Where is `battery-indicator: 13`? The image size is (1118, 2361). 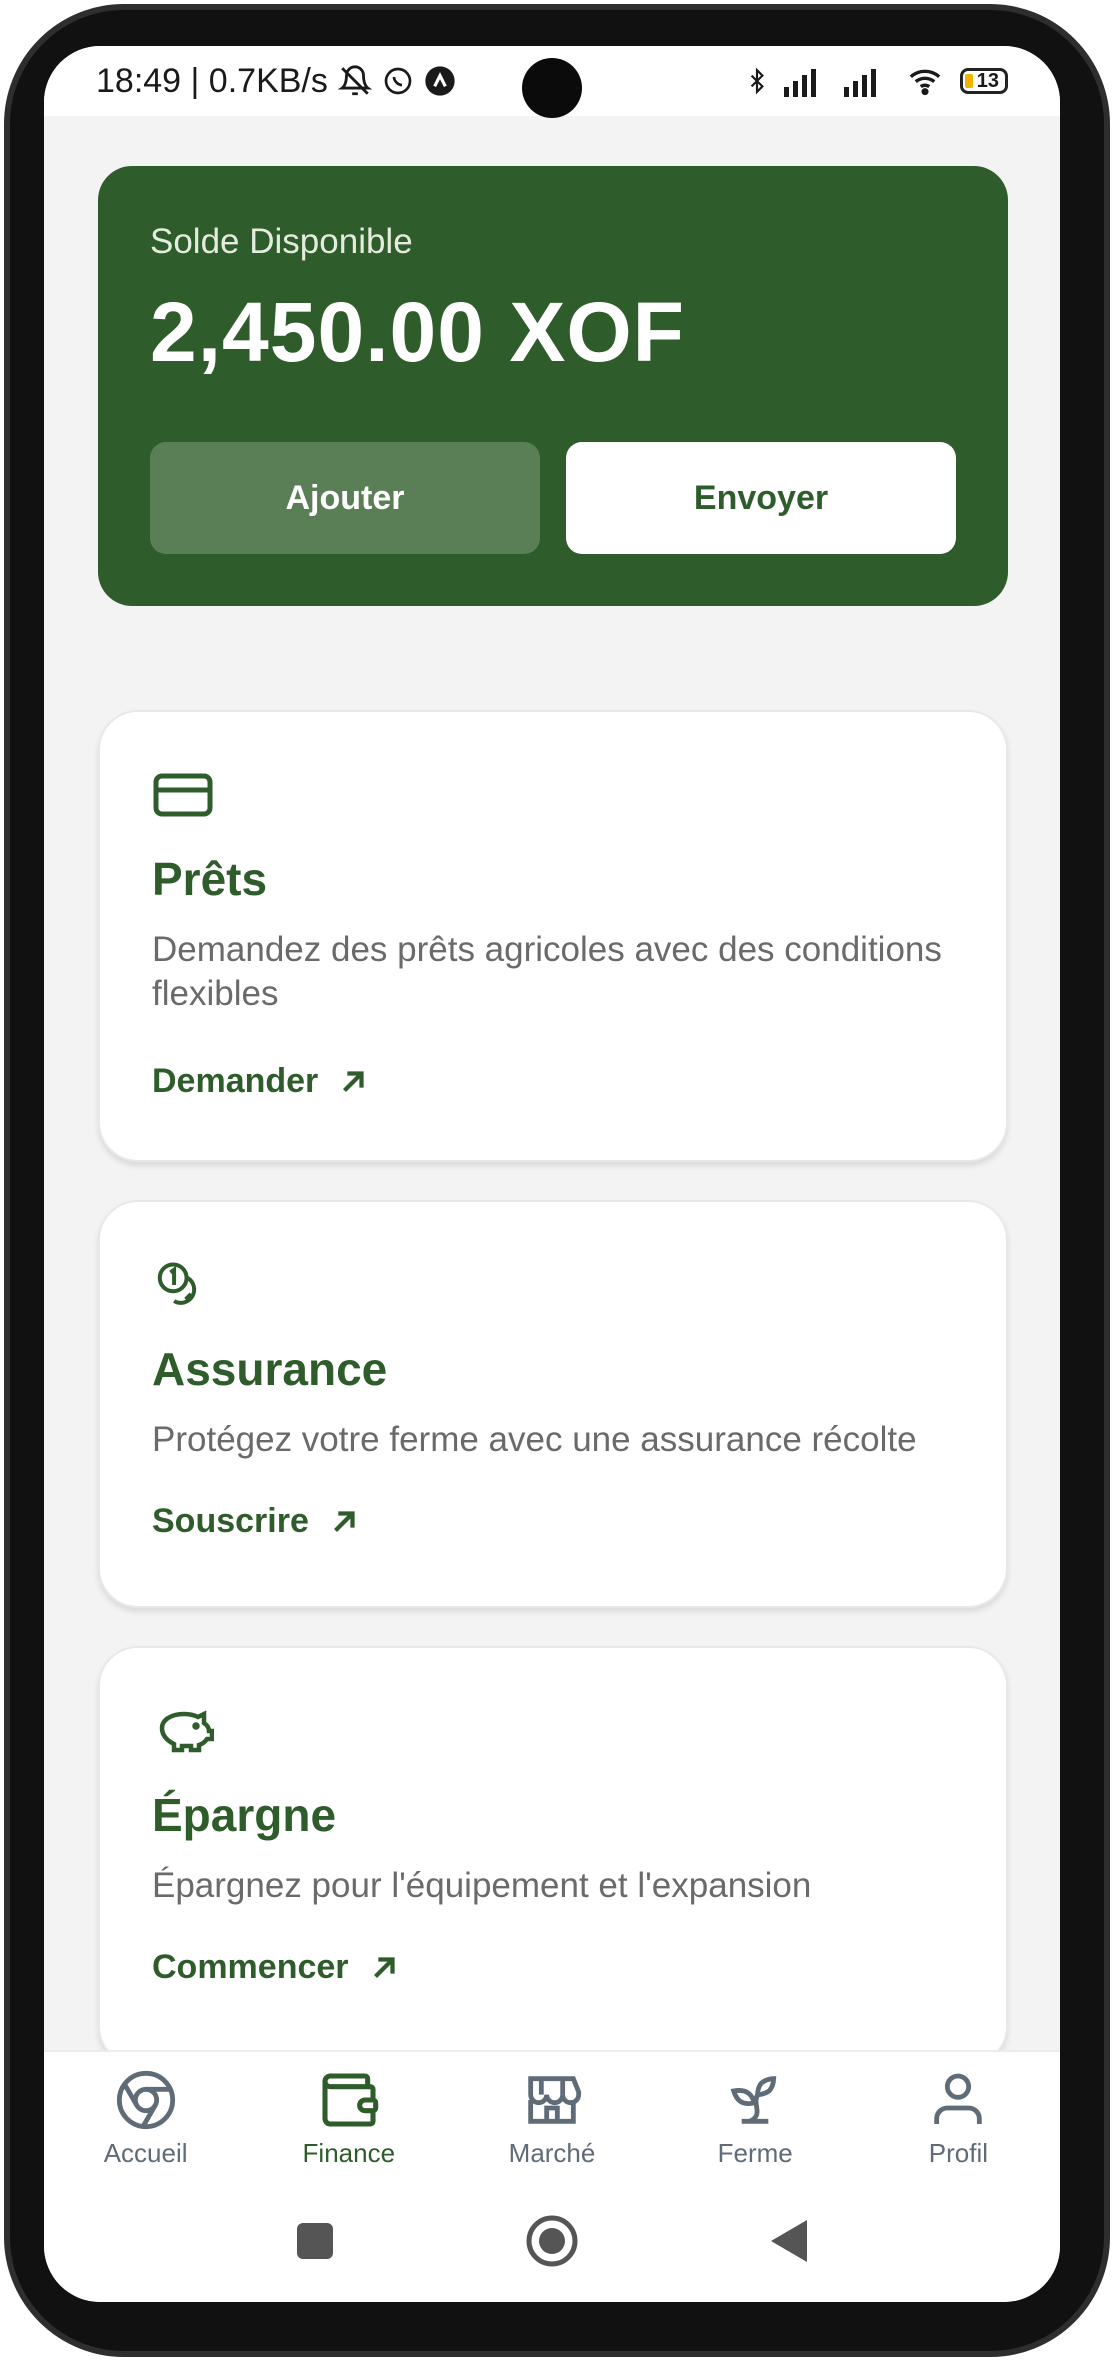
battery-indicator: 13 is located at coordinates (983, 81).